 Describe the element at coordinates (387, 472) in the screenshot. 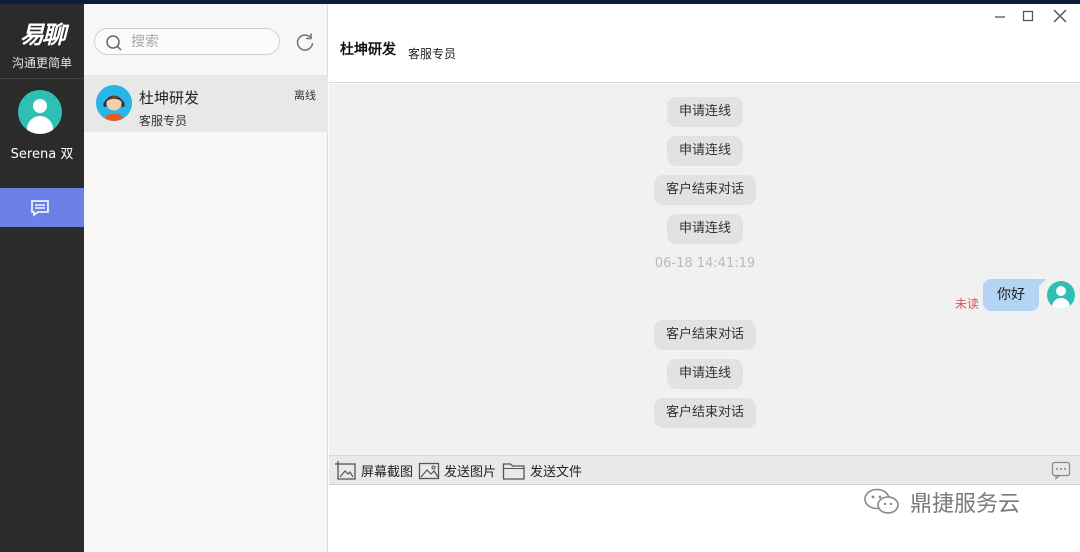

I see `screenshot-label: 屏幕截图` at that location.